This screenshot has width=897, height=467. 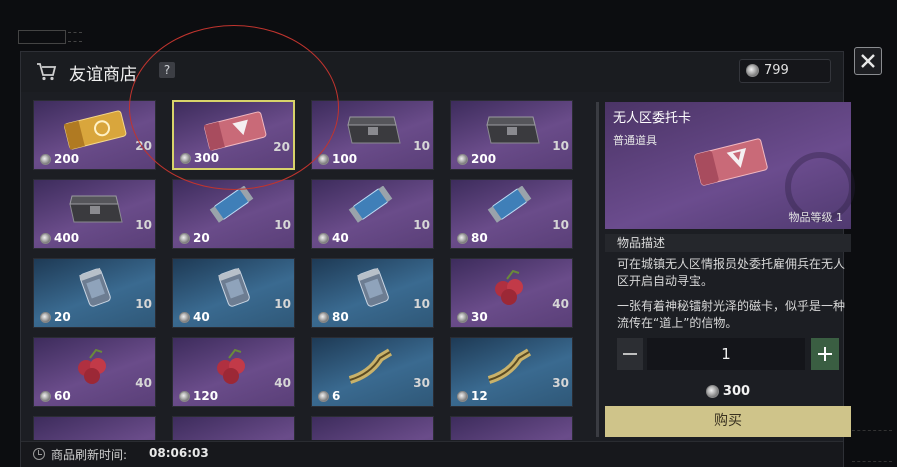 I want to click on item-price: 400, so click(x=59, y=238).